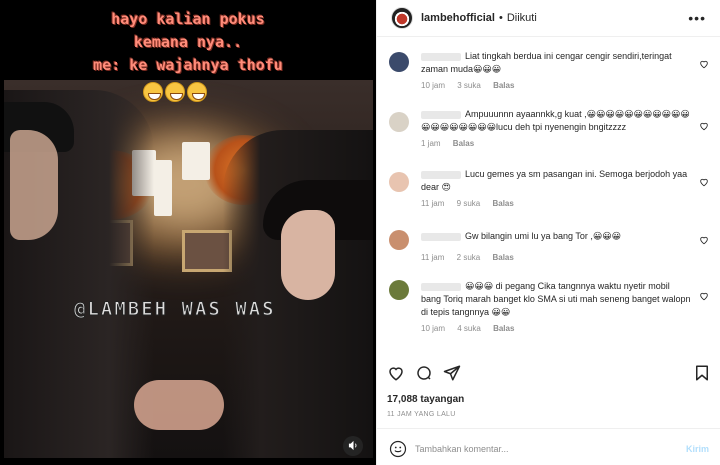  Describe the element at coordinates (398, 449) in the screenshot. I see `emoji-icon` at that location.